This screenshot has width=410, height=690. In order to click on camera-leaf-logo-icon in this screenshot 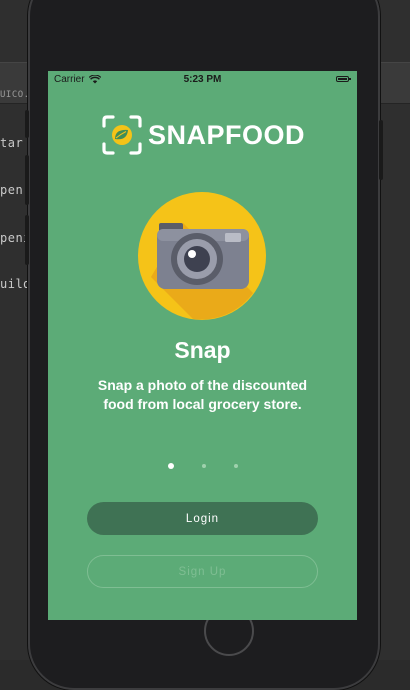, I will do `click(122, 135)`.